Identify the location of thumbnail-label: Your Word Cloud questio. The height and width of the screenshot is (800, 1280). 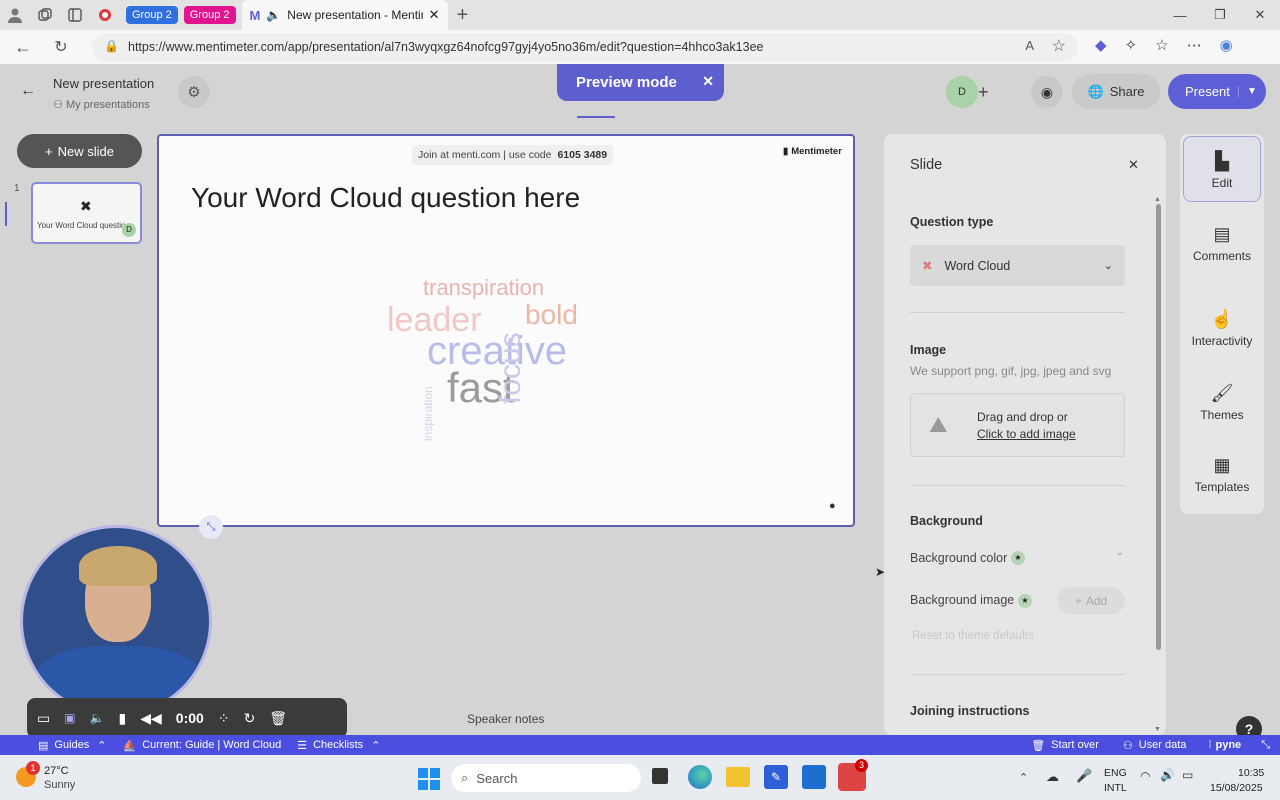
(81, 225).